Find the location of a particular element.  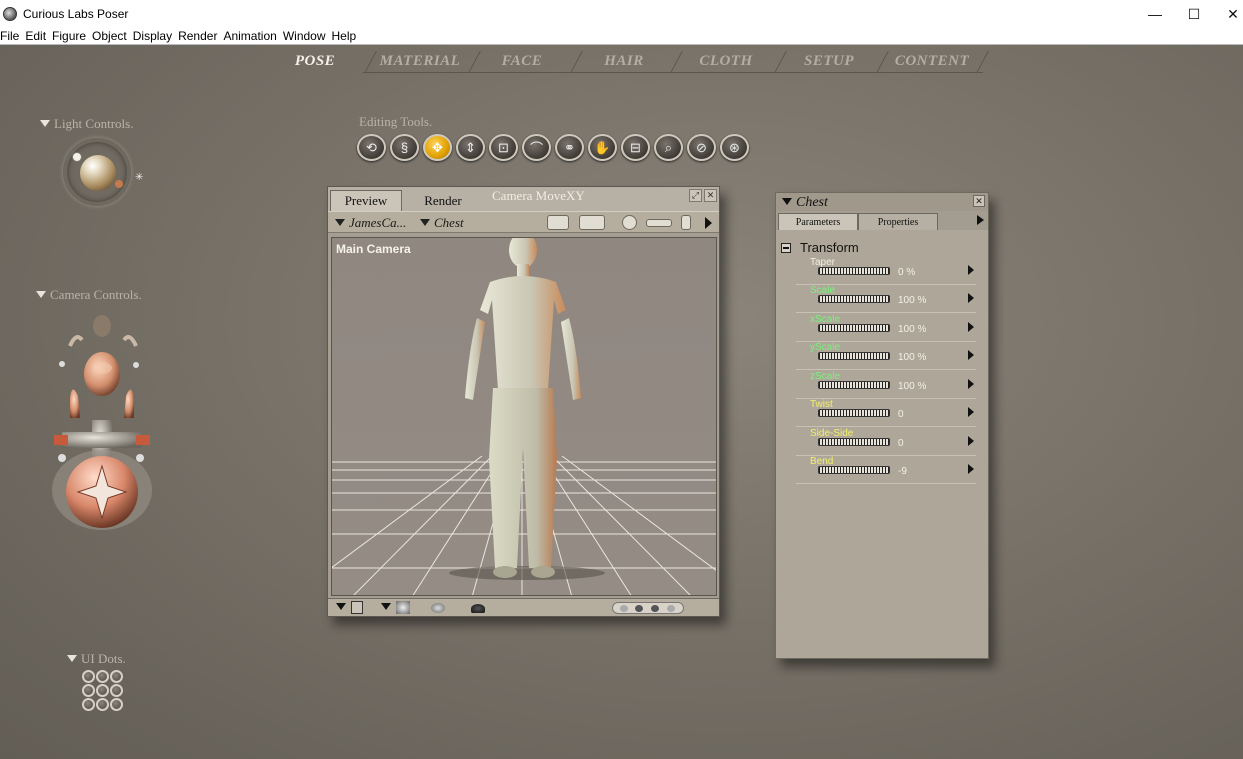

collapse-minus-icon is located at coordinates (786, 247).